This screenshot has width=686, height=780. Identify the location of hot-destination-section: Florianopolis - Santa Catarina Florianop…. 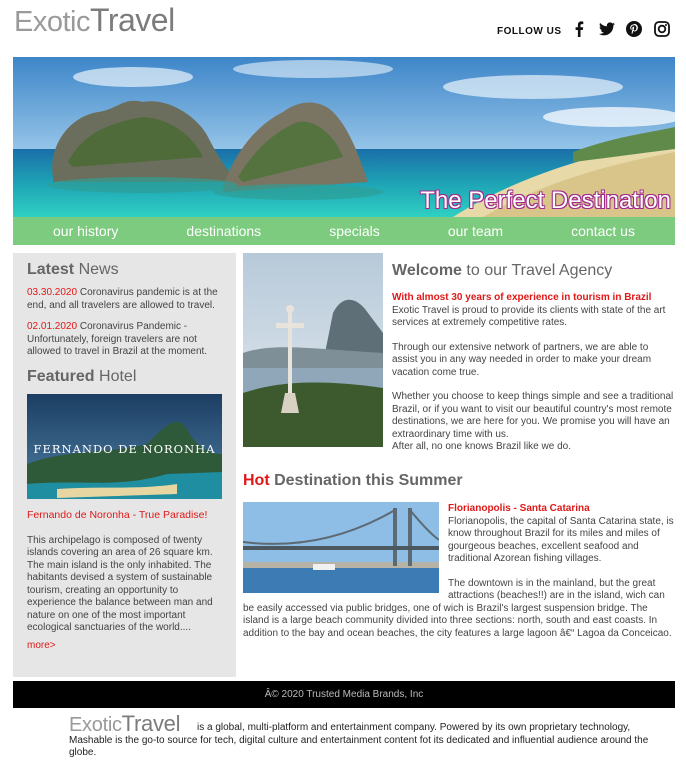
(459, 571).